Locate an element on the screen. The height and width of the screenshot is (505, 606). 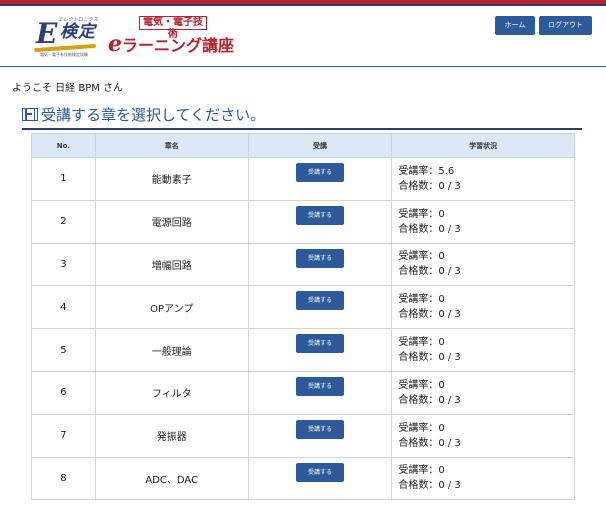
logo-main-text: 検定 is located at coordinates (78, 32).